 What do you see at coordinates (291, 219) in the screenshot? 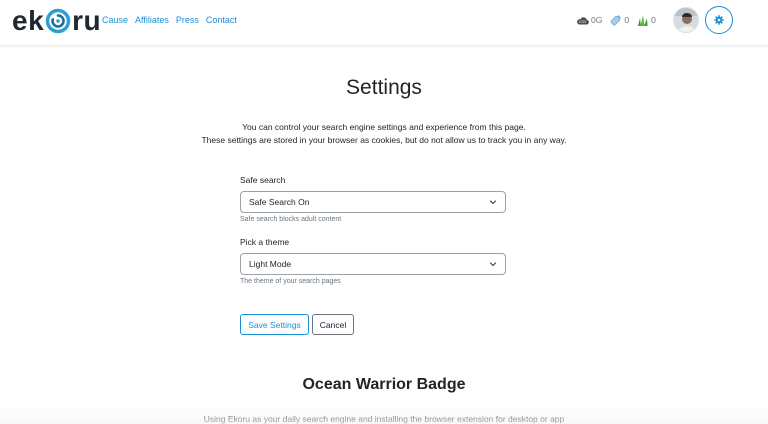
I see `safe-search-help: Safe search blocks adult content` at bounding box center [291, 219].